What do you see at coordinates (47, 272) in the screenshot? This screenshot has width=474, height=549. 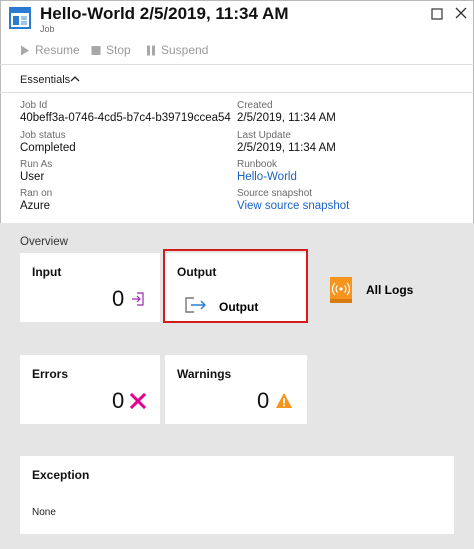 I see `input-title: Input` at bounding box center [47, 272].